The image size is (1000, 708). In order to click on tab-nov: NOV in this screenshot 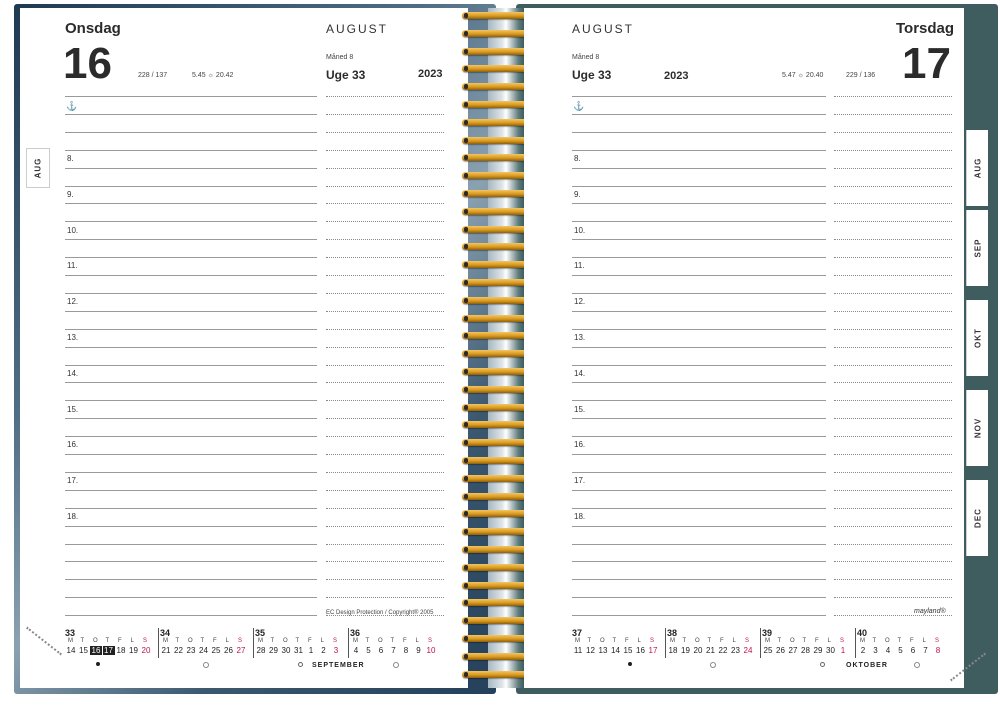, I will do `click(977, 428)`.